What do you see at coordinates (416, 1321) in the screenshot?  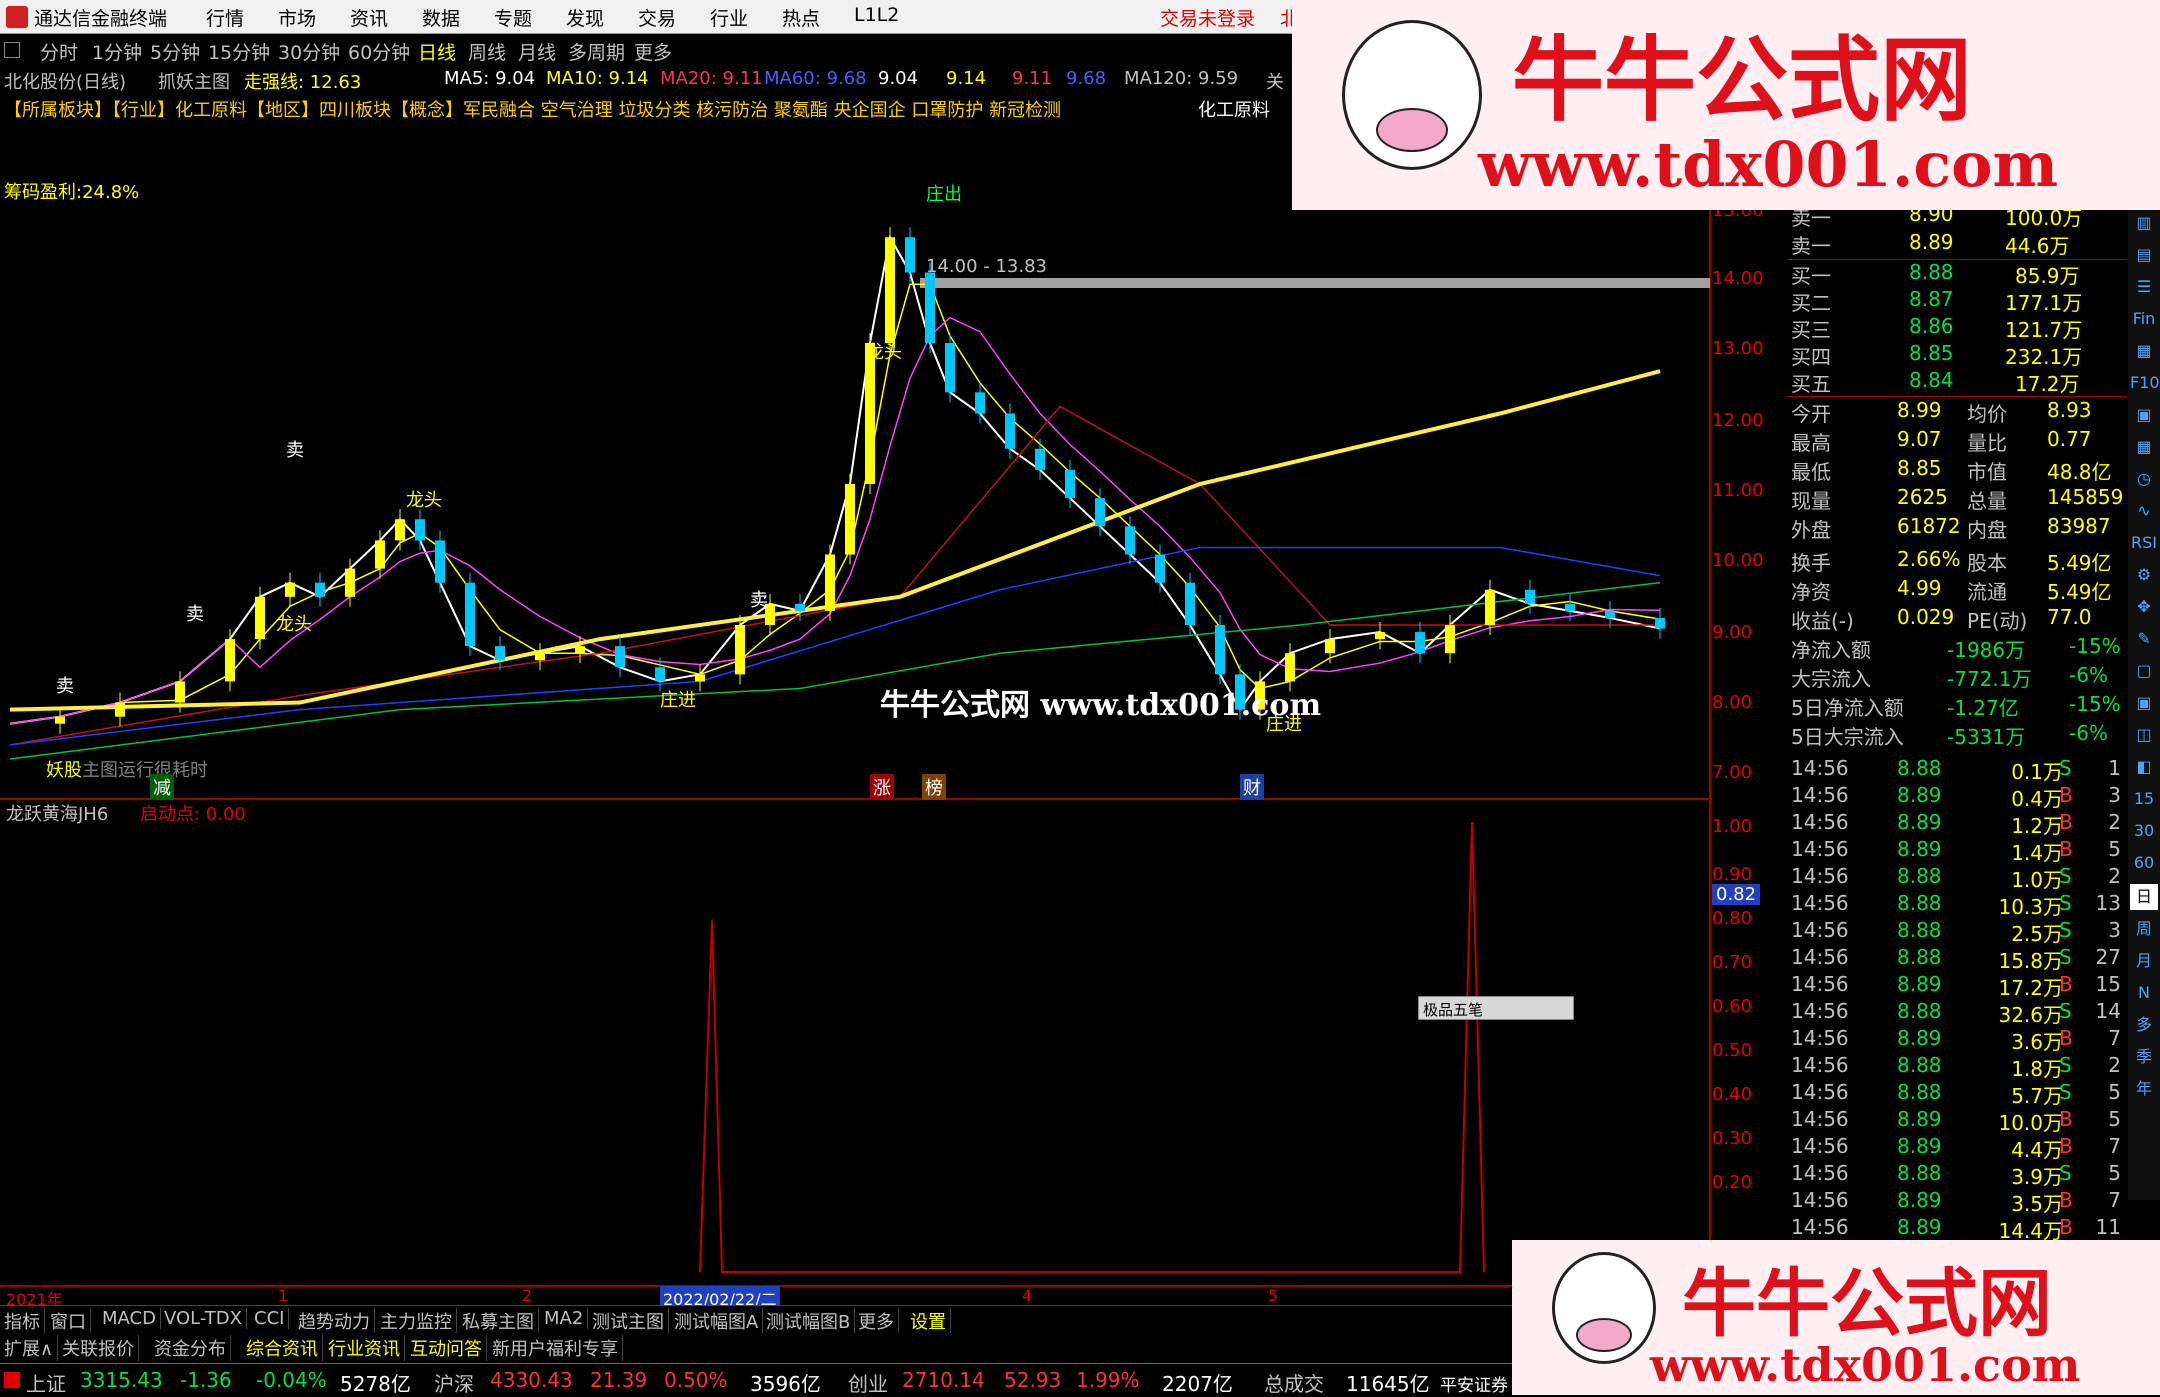 I see `indicator-tab: 主力监控` at bounding box center [416, 1321].